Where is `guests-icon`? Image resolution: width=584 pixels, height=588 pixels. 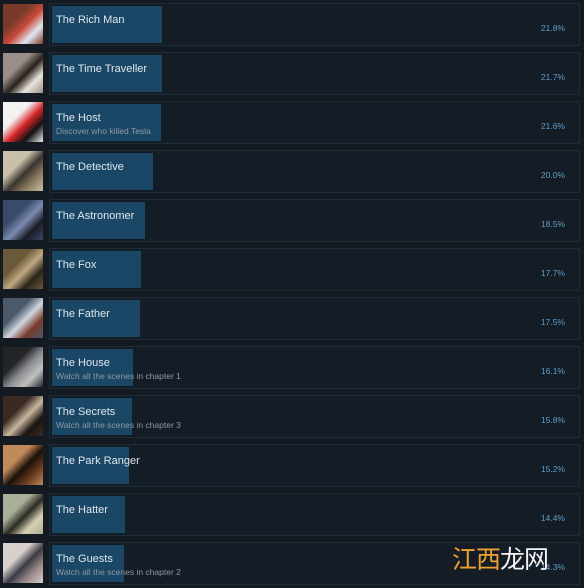 guests-icon is located at coordinates (23, 563).